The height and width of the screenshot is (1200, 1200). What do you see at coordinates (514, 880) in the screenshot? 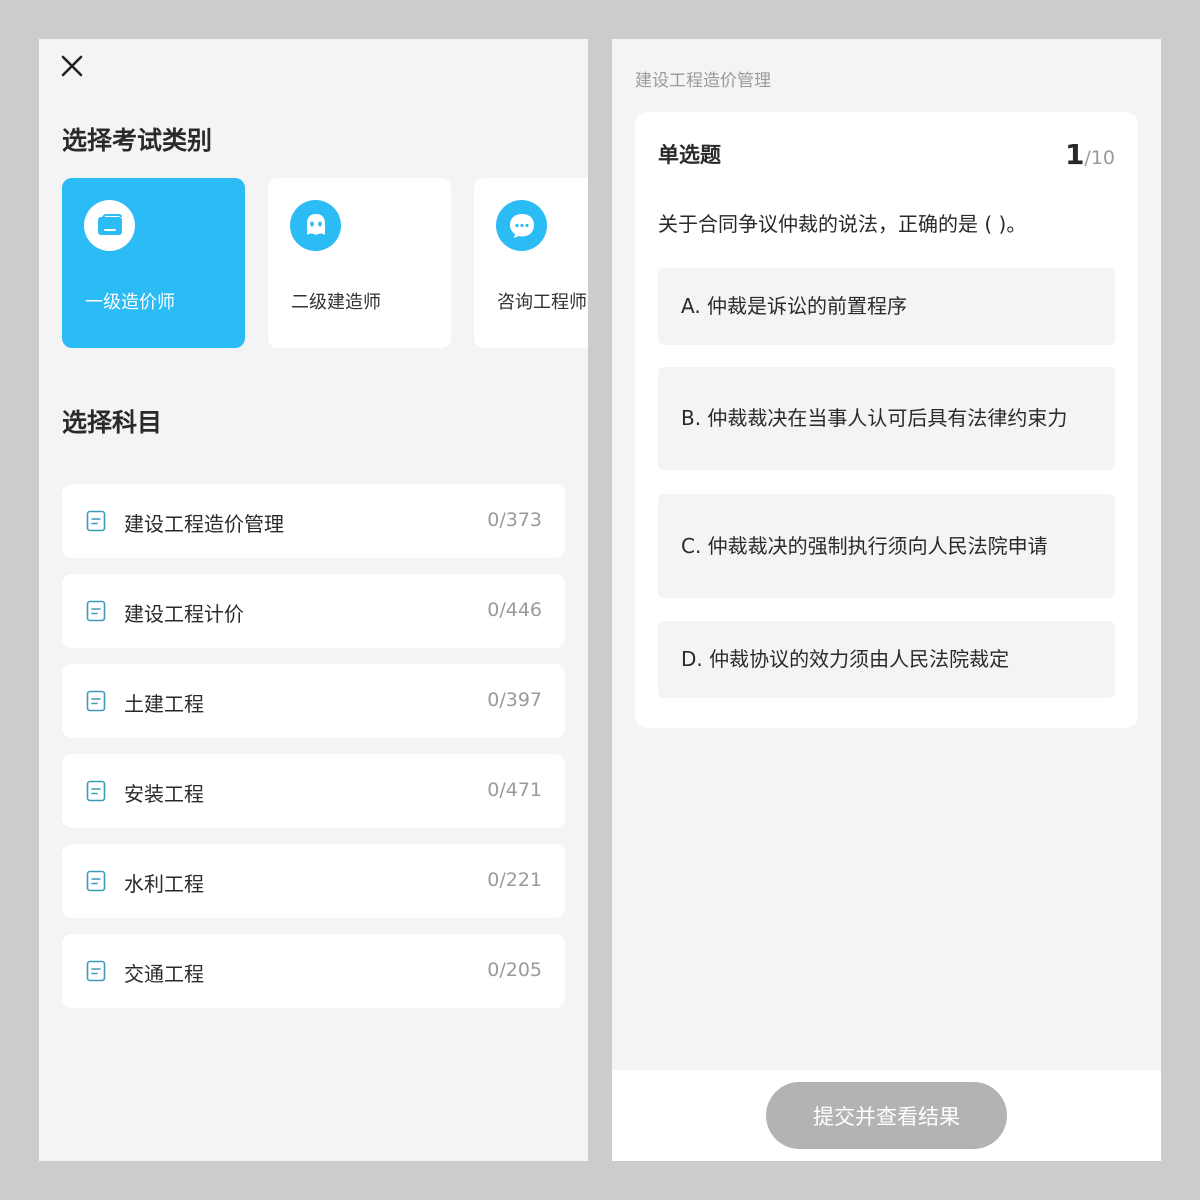
I see `subject-count: 0/221` at bounding box center [514, 880].